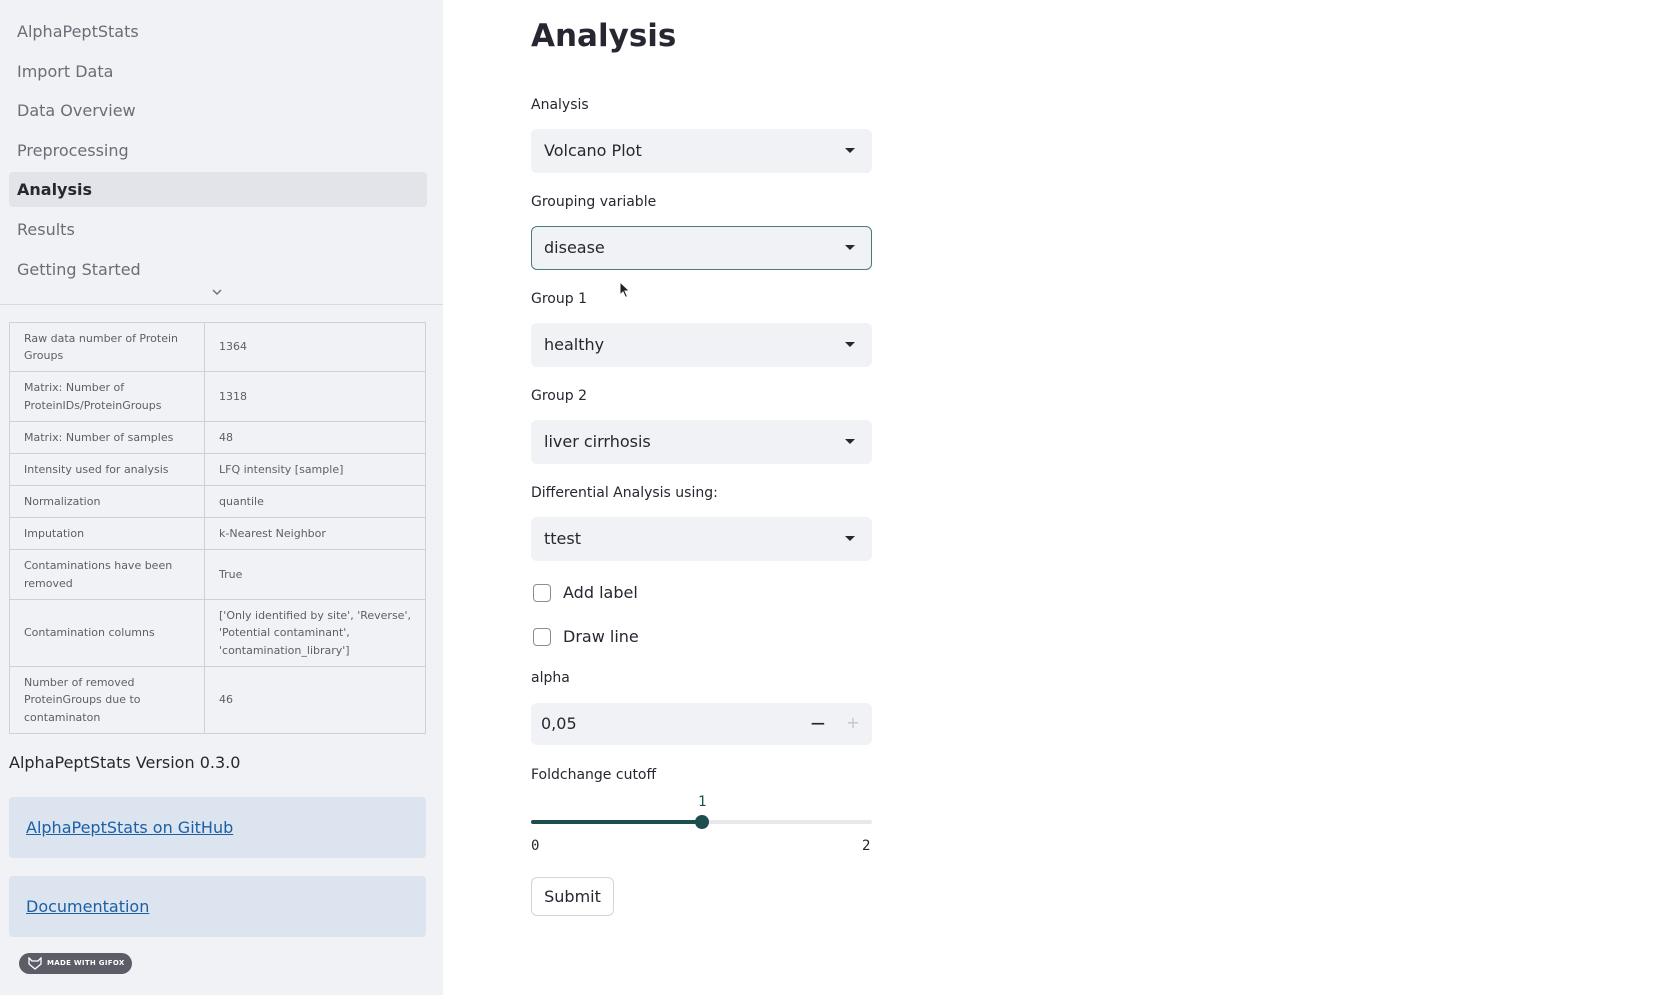 The width and height of the screenshot is (1659, 995). I want to click on nav-item-results: Results, so click(218, 229).